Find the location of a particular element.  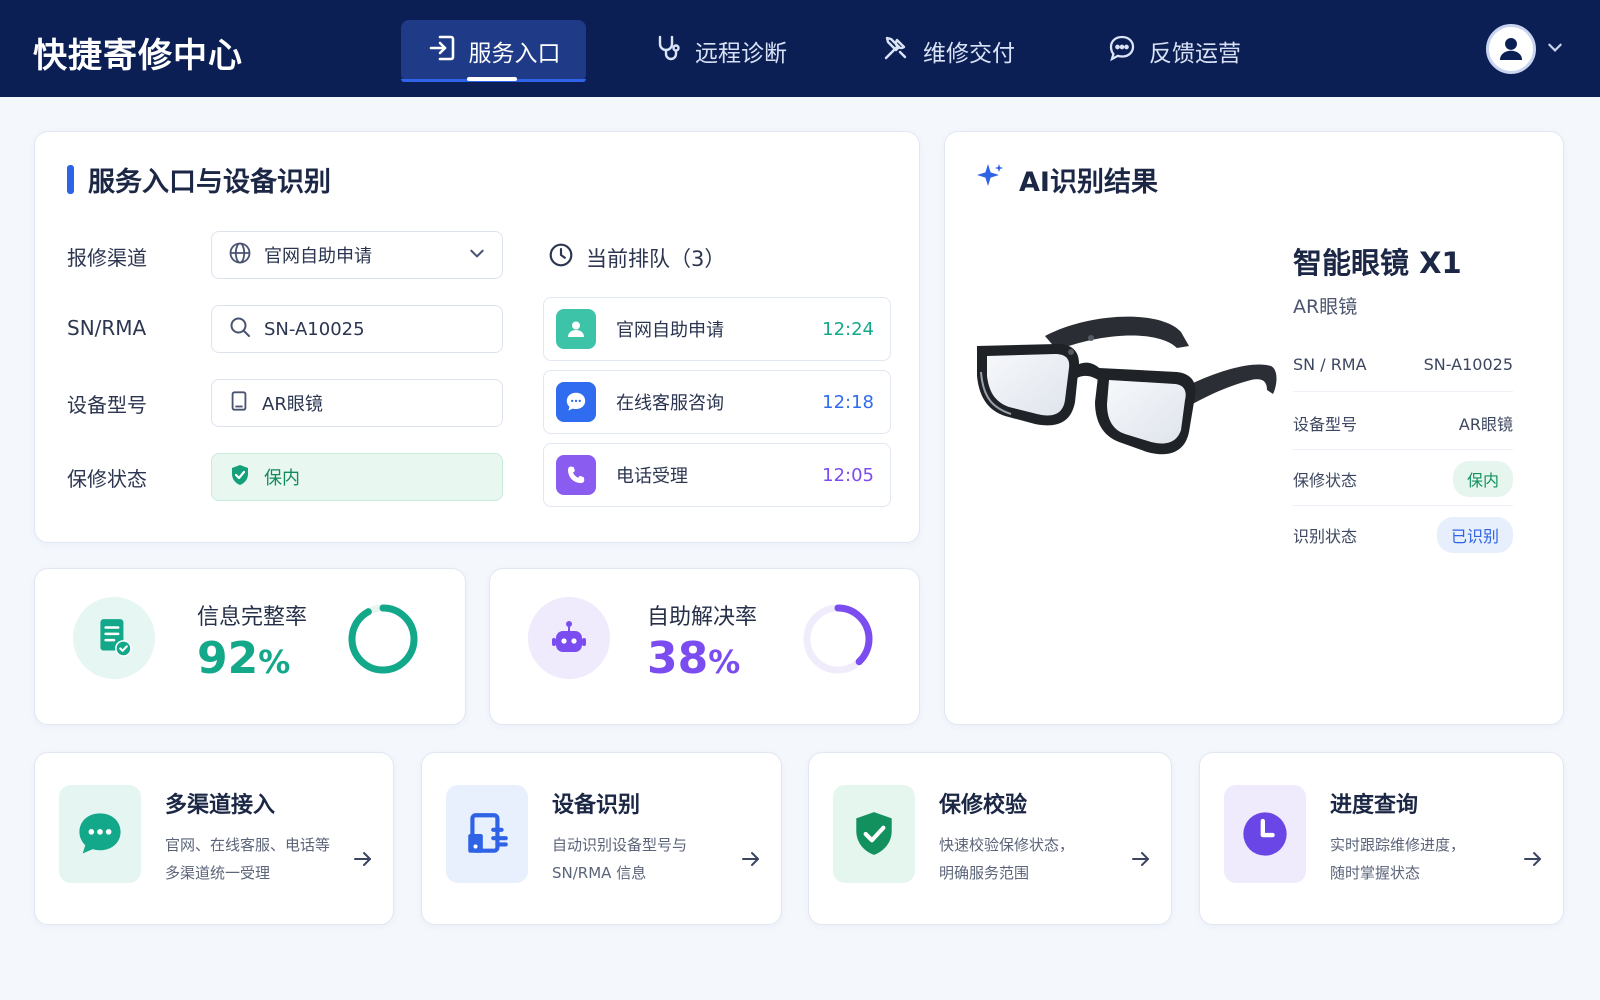

nav-tab-repair-delivery: 维修交付 is located at coordinates (948, 51).